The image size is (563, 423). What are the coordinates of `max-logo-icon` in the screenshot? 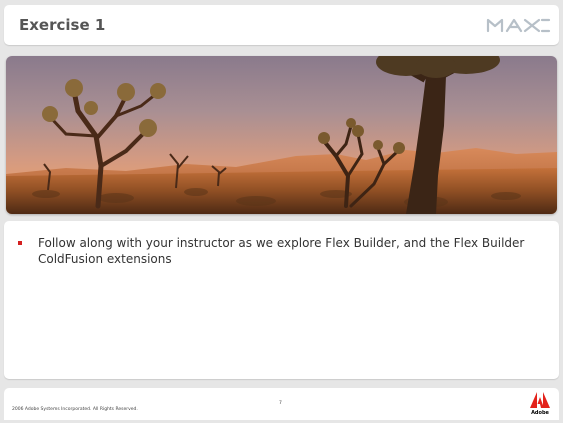 It's located at (518, 25).